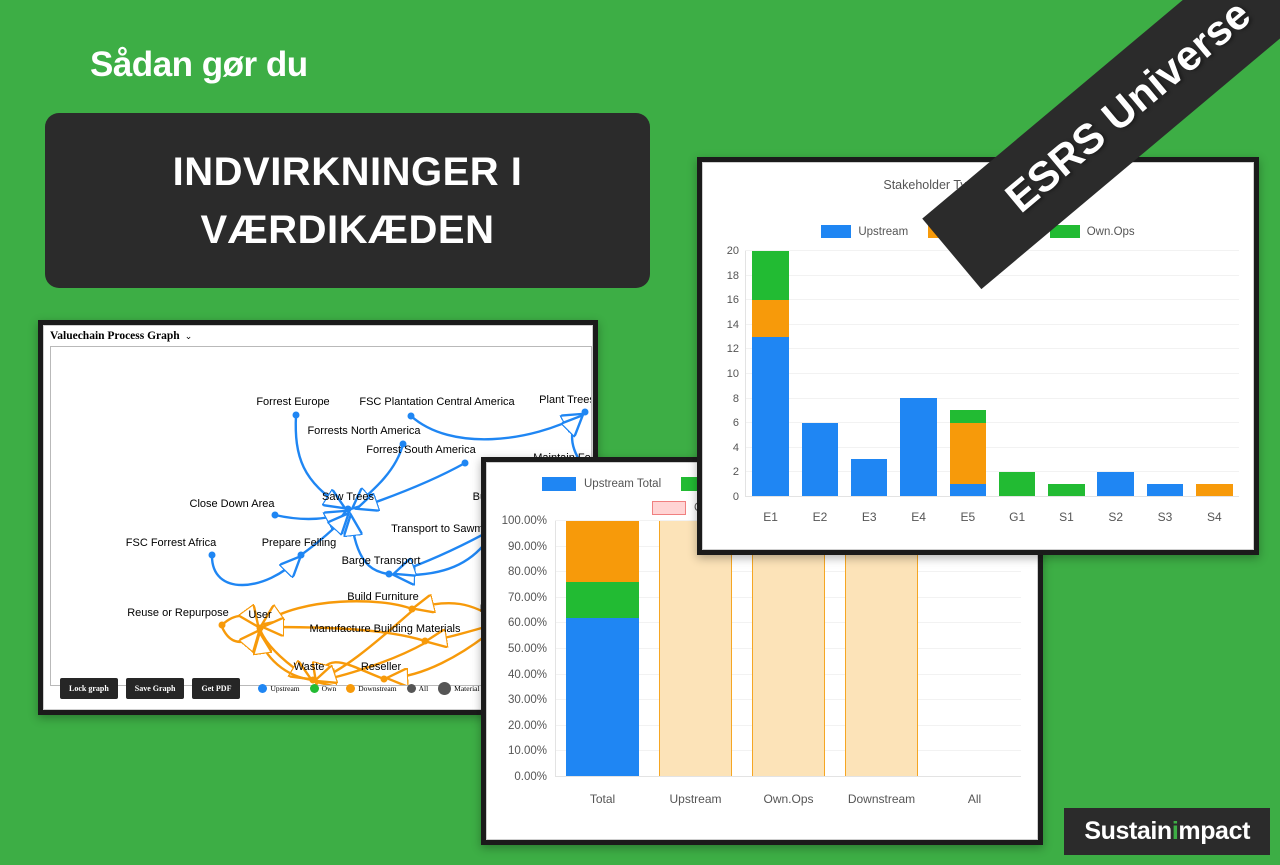  Describe the element at coordinates (199, 65) in the screenshot. I see `slide-header: Sådan gør du` at that location.